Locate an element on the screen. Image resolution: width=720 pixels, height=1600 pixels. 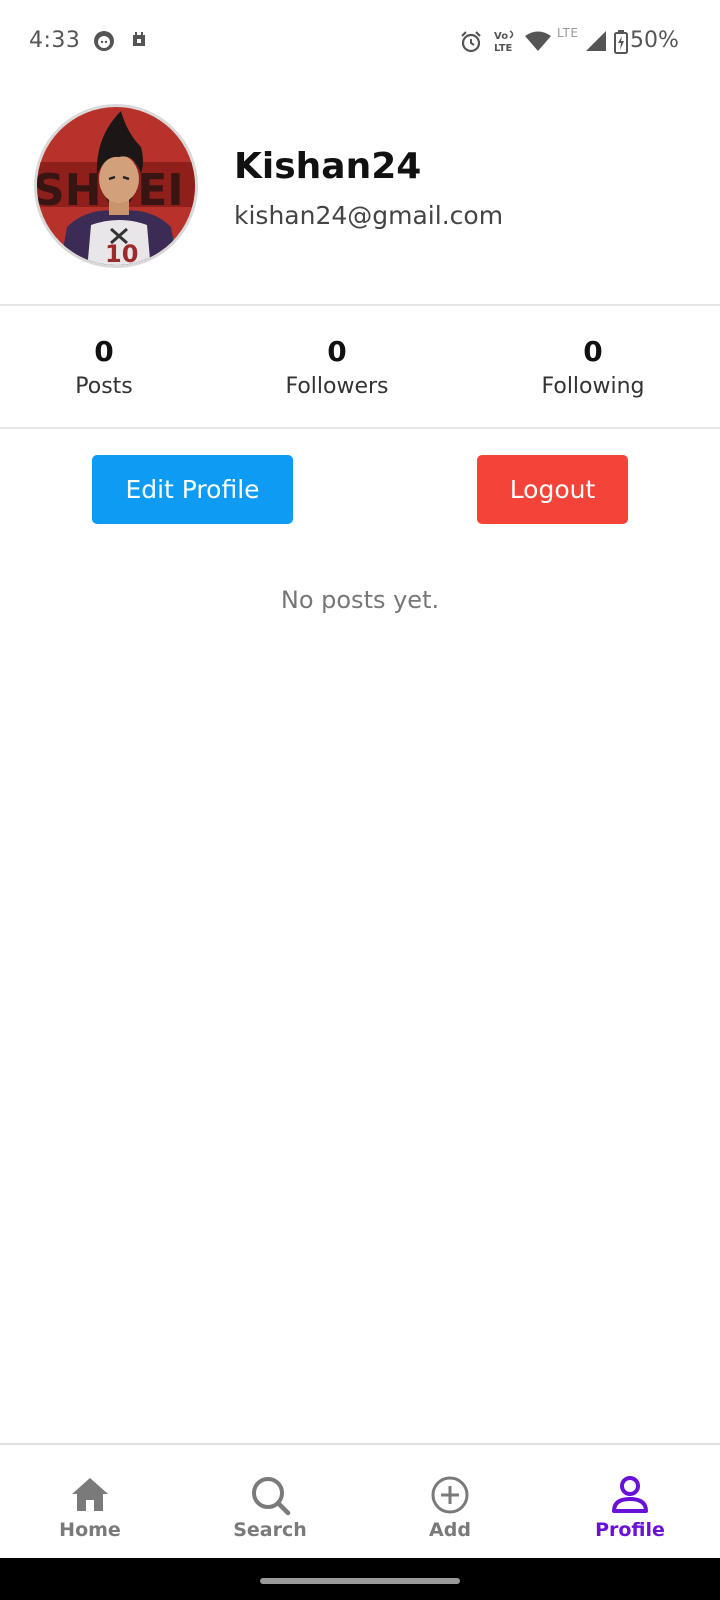
system-nav-bar is located at coordinates (360, 1579).